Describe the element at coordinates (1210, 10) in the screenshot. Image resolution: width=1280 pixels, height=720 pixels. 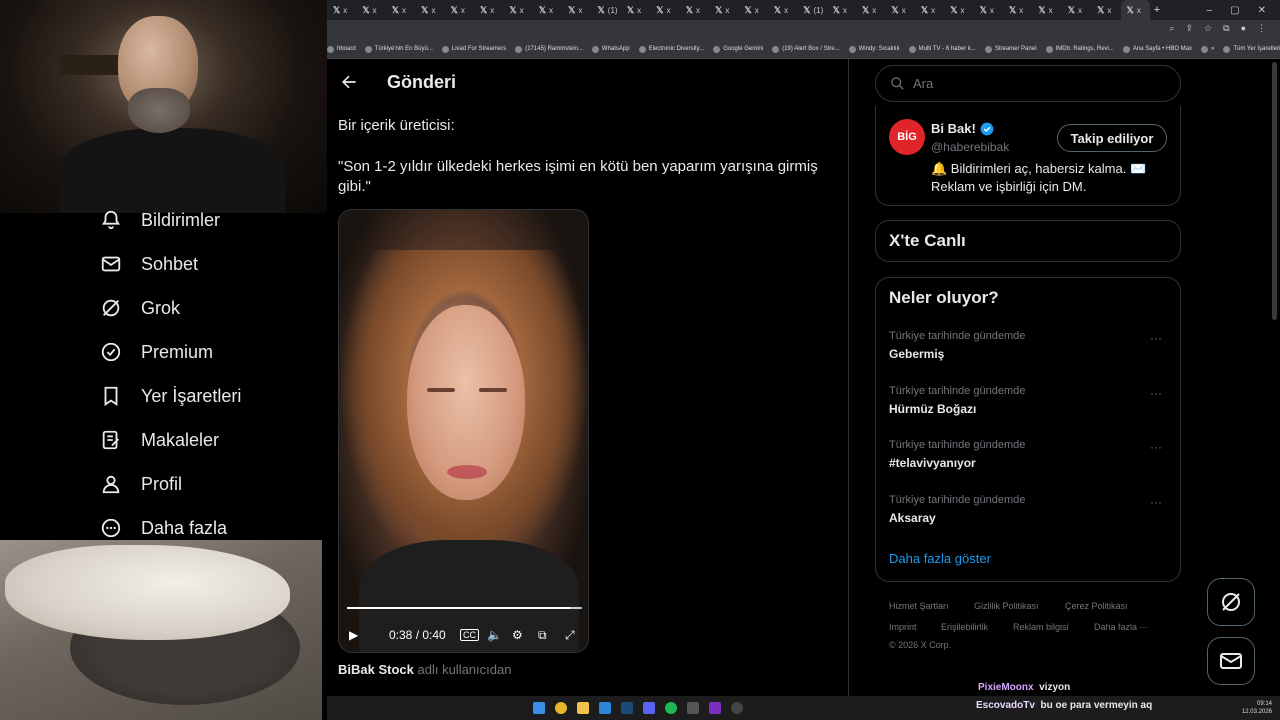
I see `minimize-icon: –` at that location.